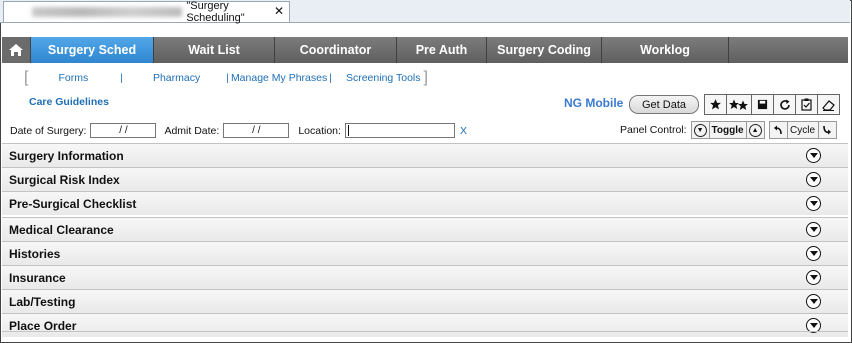 This screenshot has width=852, height=343. I want to click on care-guidelines-link: Care Guidelines, so click(69, 102).